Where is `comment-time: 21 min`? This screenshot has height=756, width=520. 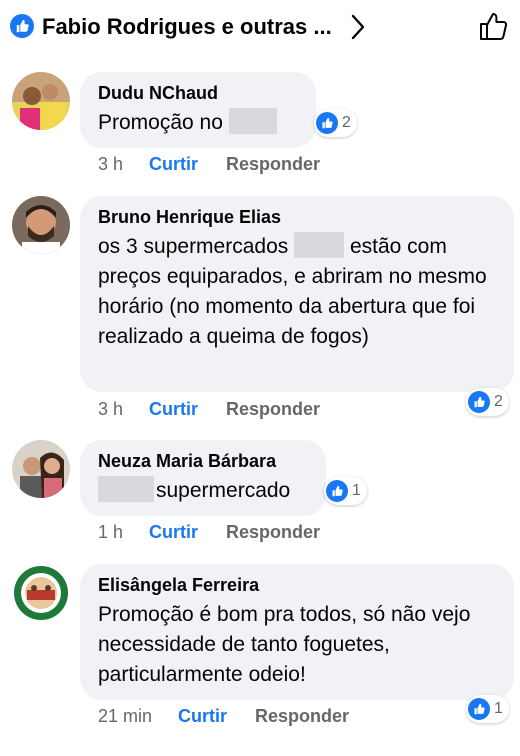 comment-time: 21 min is located at coordinates (125, 716).